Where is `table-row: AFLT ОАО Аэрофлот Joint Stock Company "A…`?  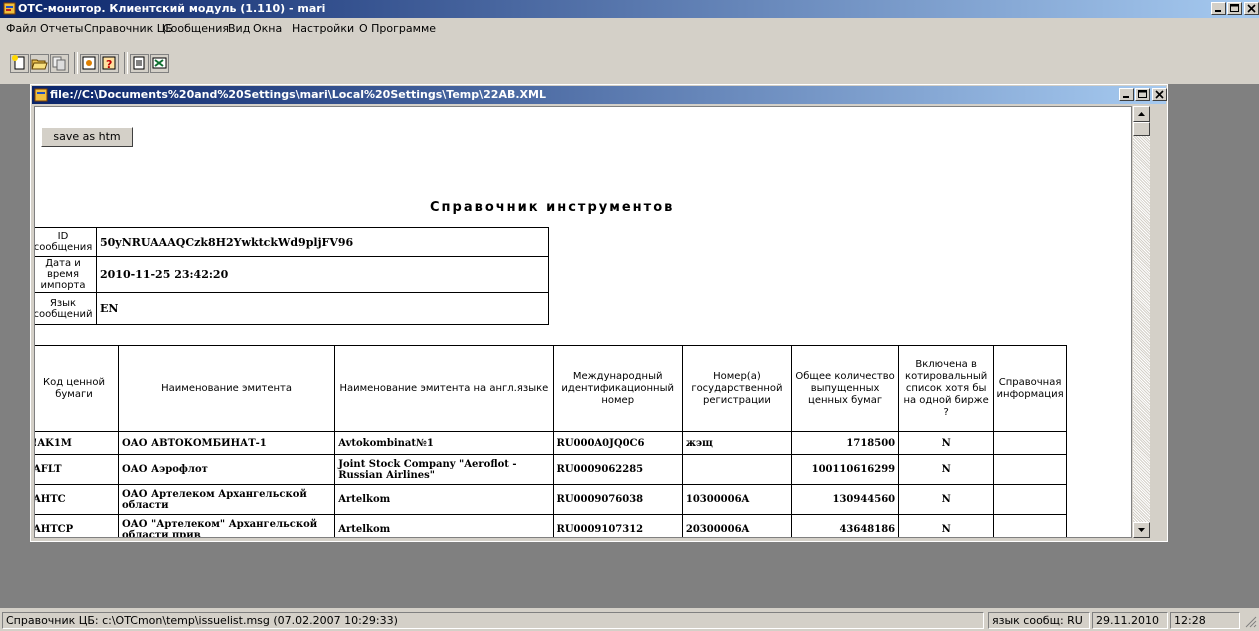 table-row: AFLT ОАО Аэрофлот Joint Stock Company "A… is located at coordinates (551, 469).